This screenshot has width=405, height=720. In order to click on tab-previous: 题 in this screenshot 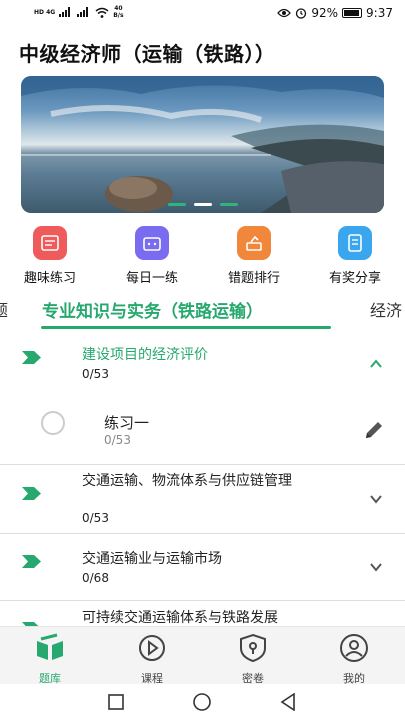, I will do `click(4, 309)`.